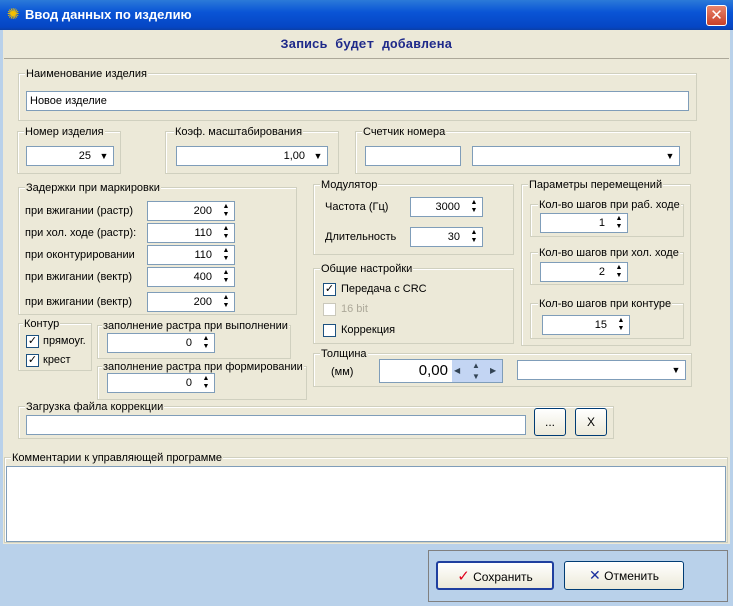  I want to click on delay-raster-burn-spinner: 200 ▲ ▼, so click(191, 211).